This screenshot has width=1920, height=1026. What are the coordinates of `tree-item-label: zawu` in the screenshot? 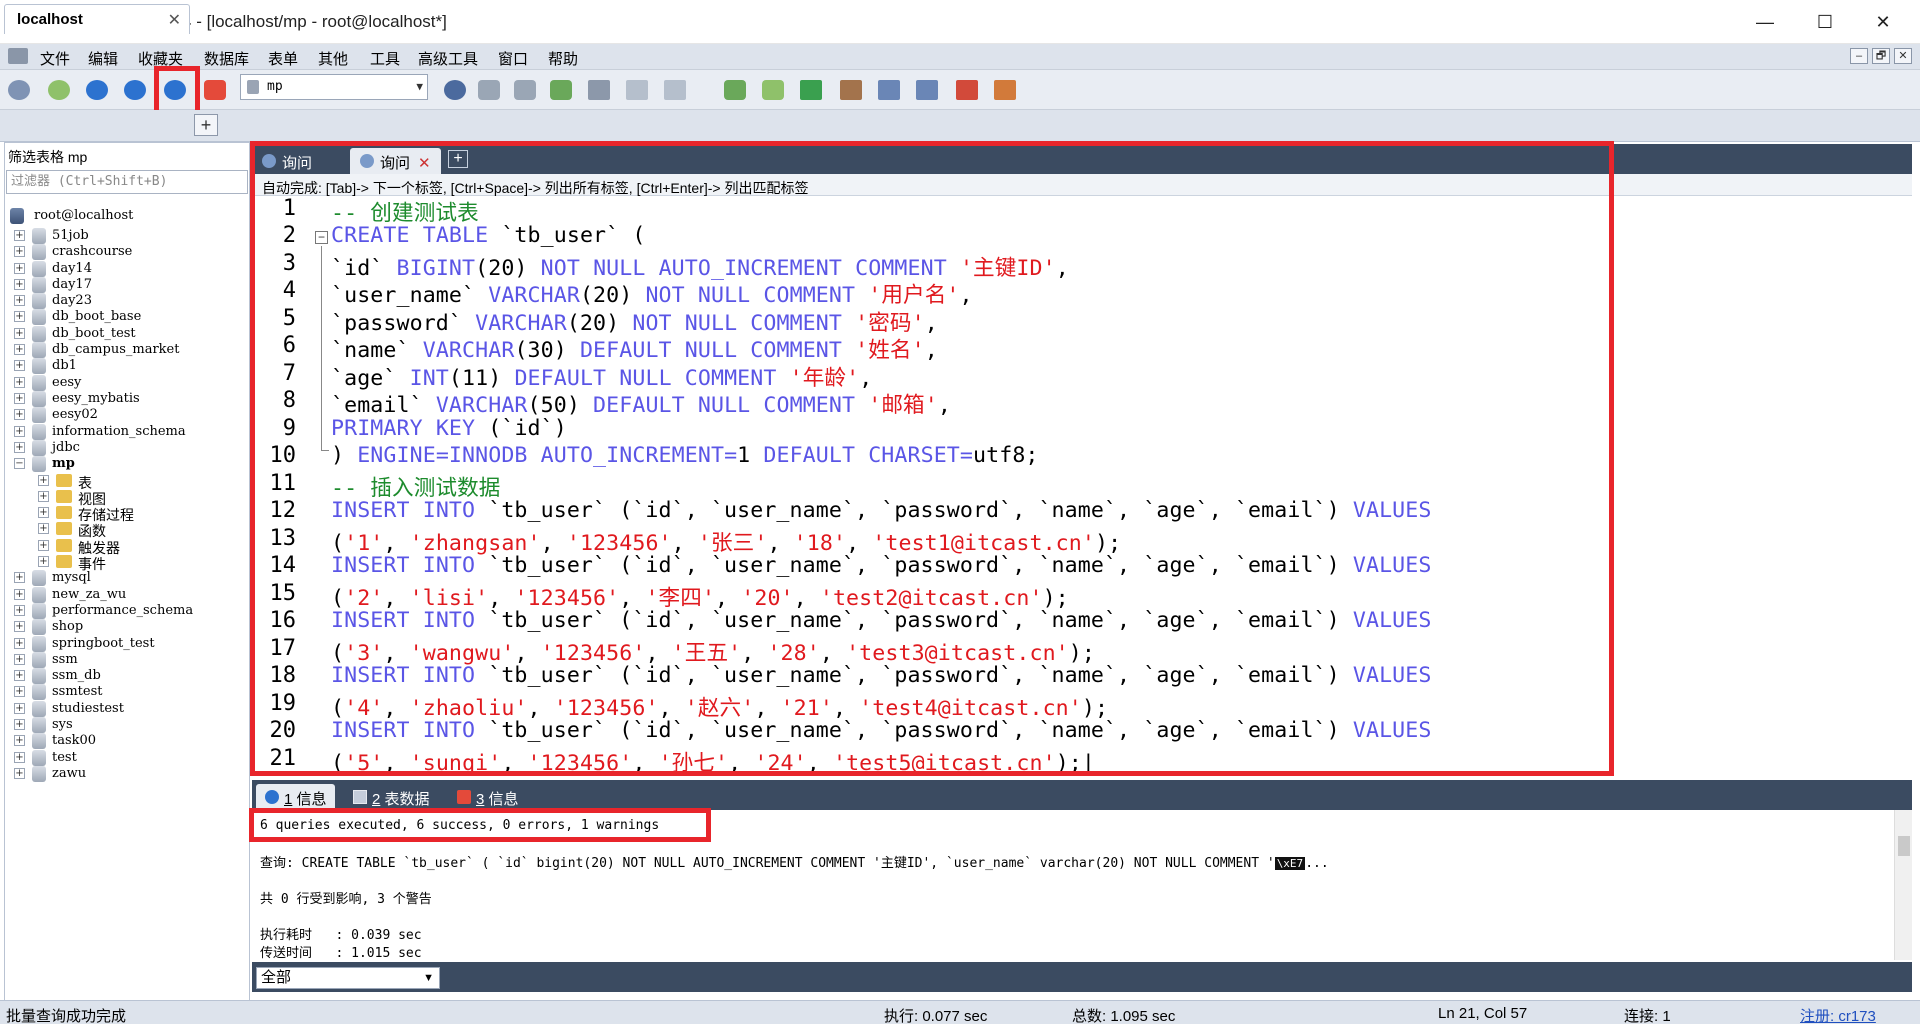 It's located at (69, 773).